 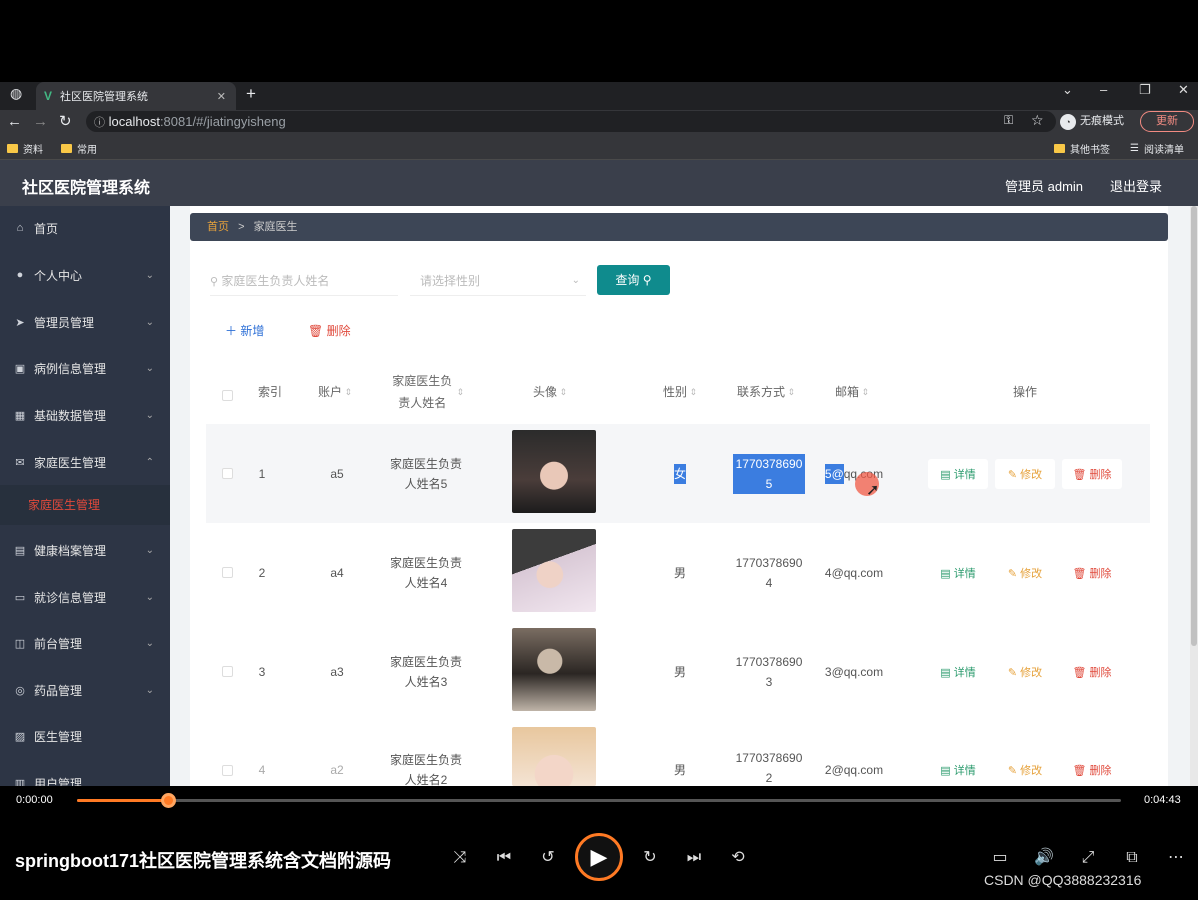 What do you see at coordinates (650, 858) in the screenshot?
I see `forward-icon: ↻` at bounding box center [650, 858].